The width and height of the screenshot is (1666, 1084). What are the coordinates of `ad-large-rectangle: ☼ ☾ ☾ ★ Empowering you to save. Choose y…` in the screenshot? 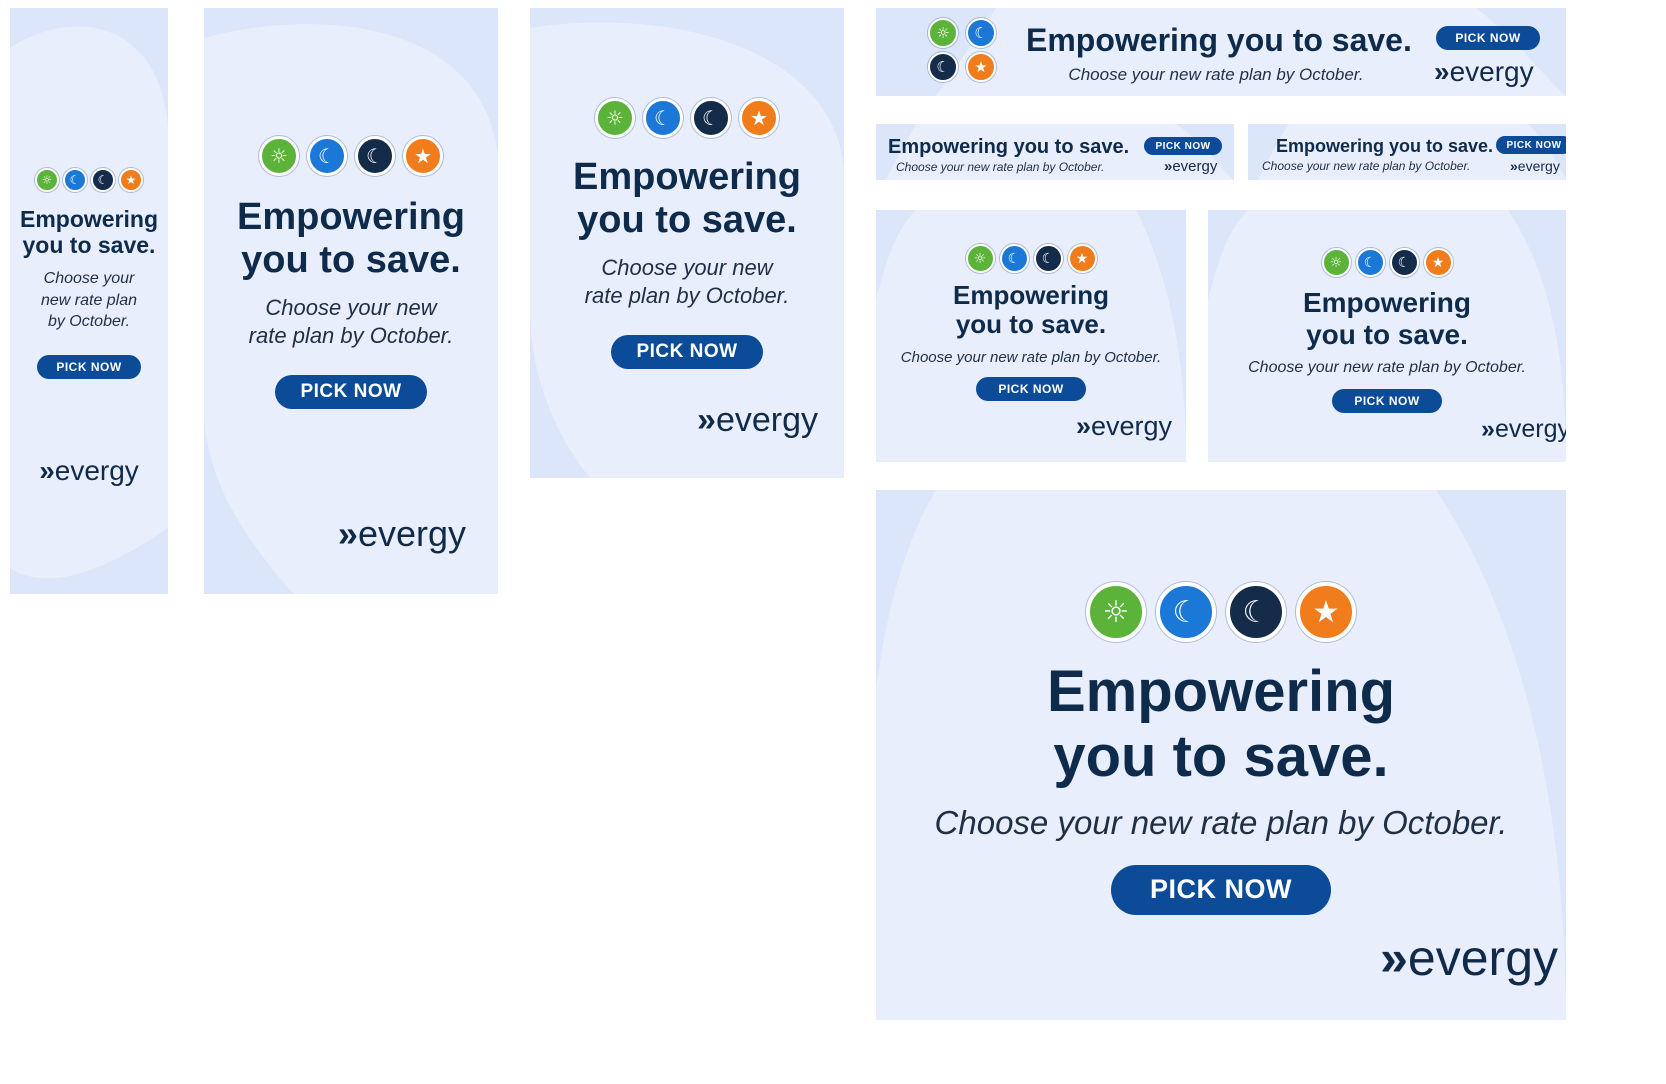 It's located at (1387, 336).